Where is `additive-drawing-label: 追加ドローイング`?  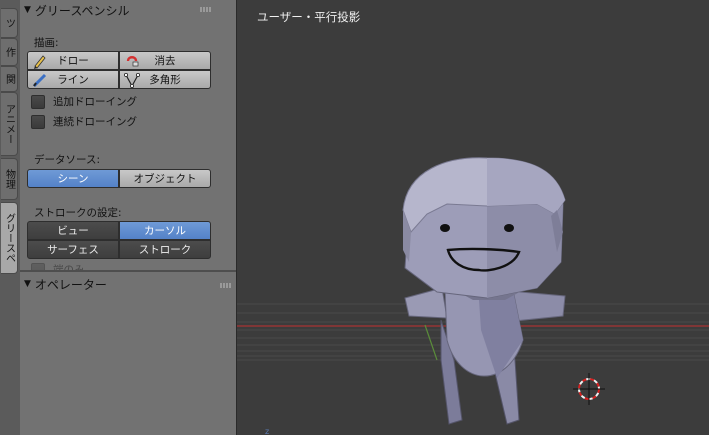
additive-drawing-label: 追加ドローイング is located at coordinates (95, 102).